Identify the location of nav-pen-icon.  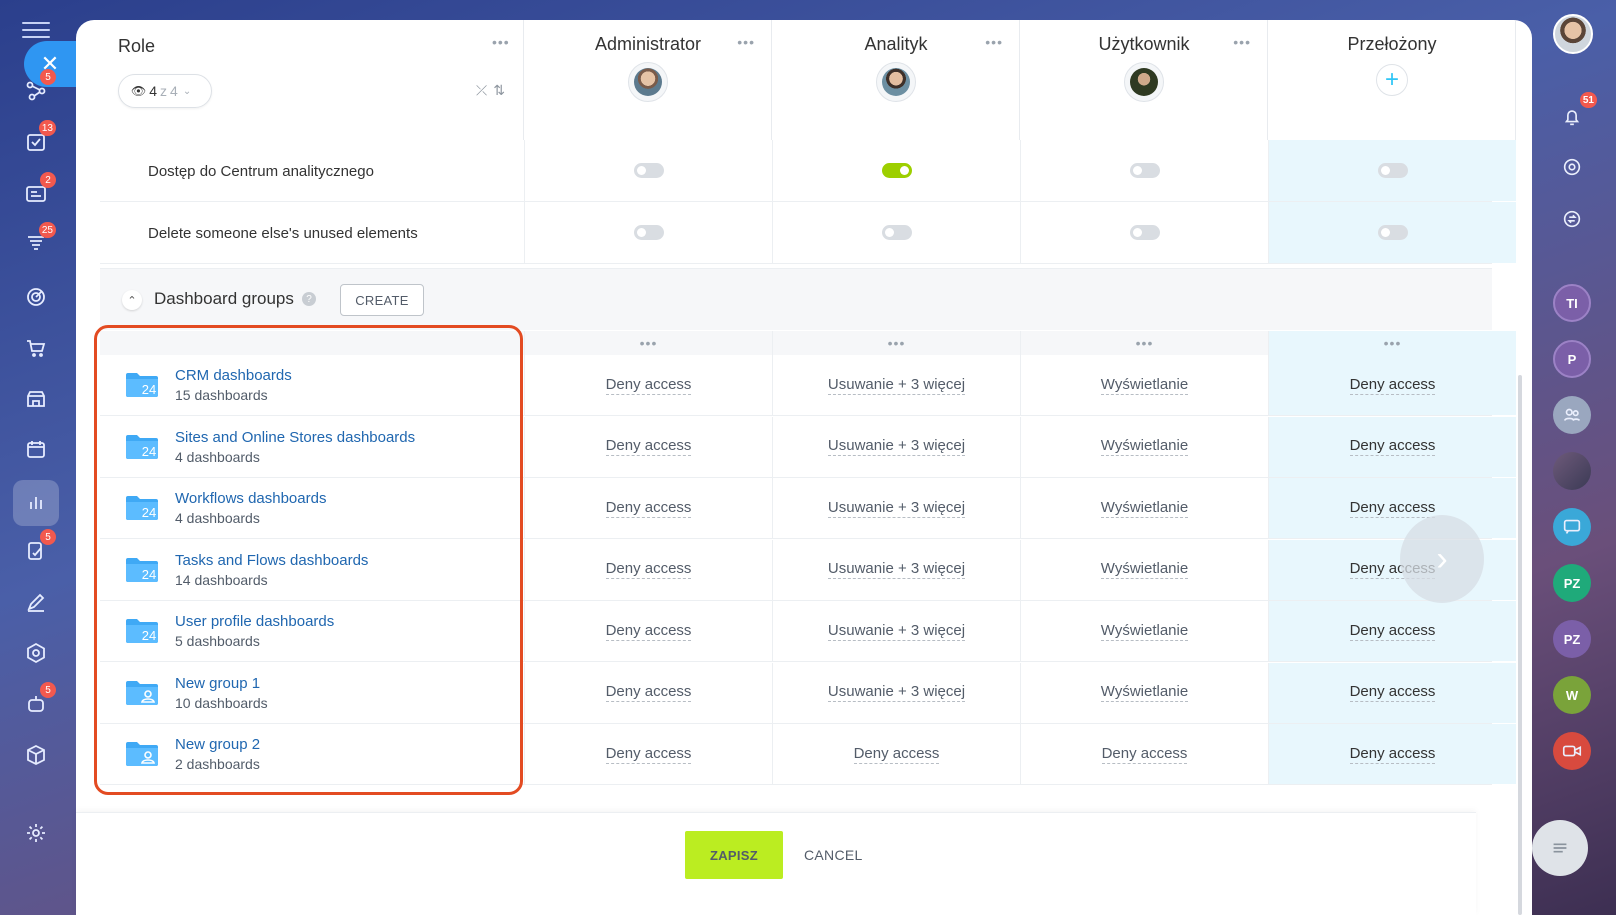
(36, 602).